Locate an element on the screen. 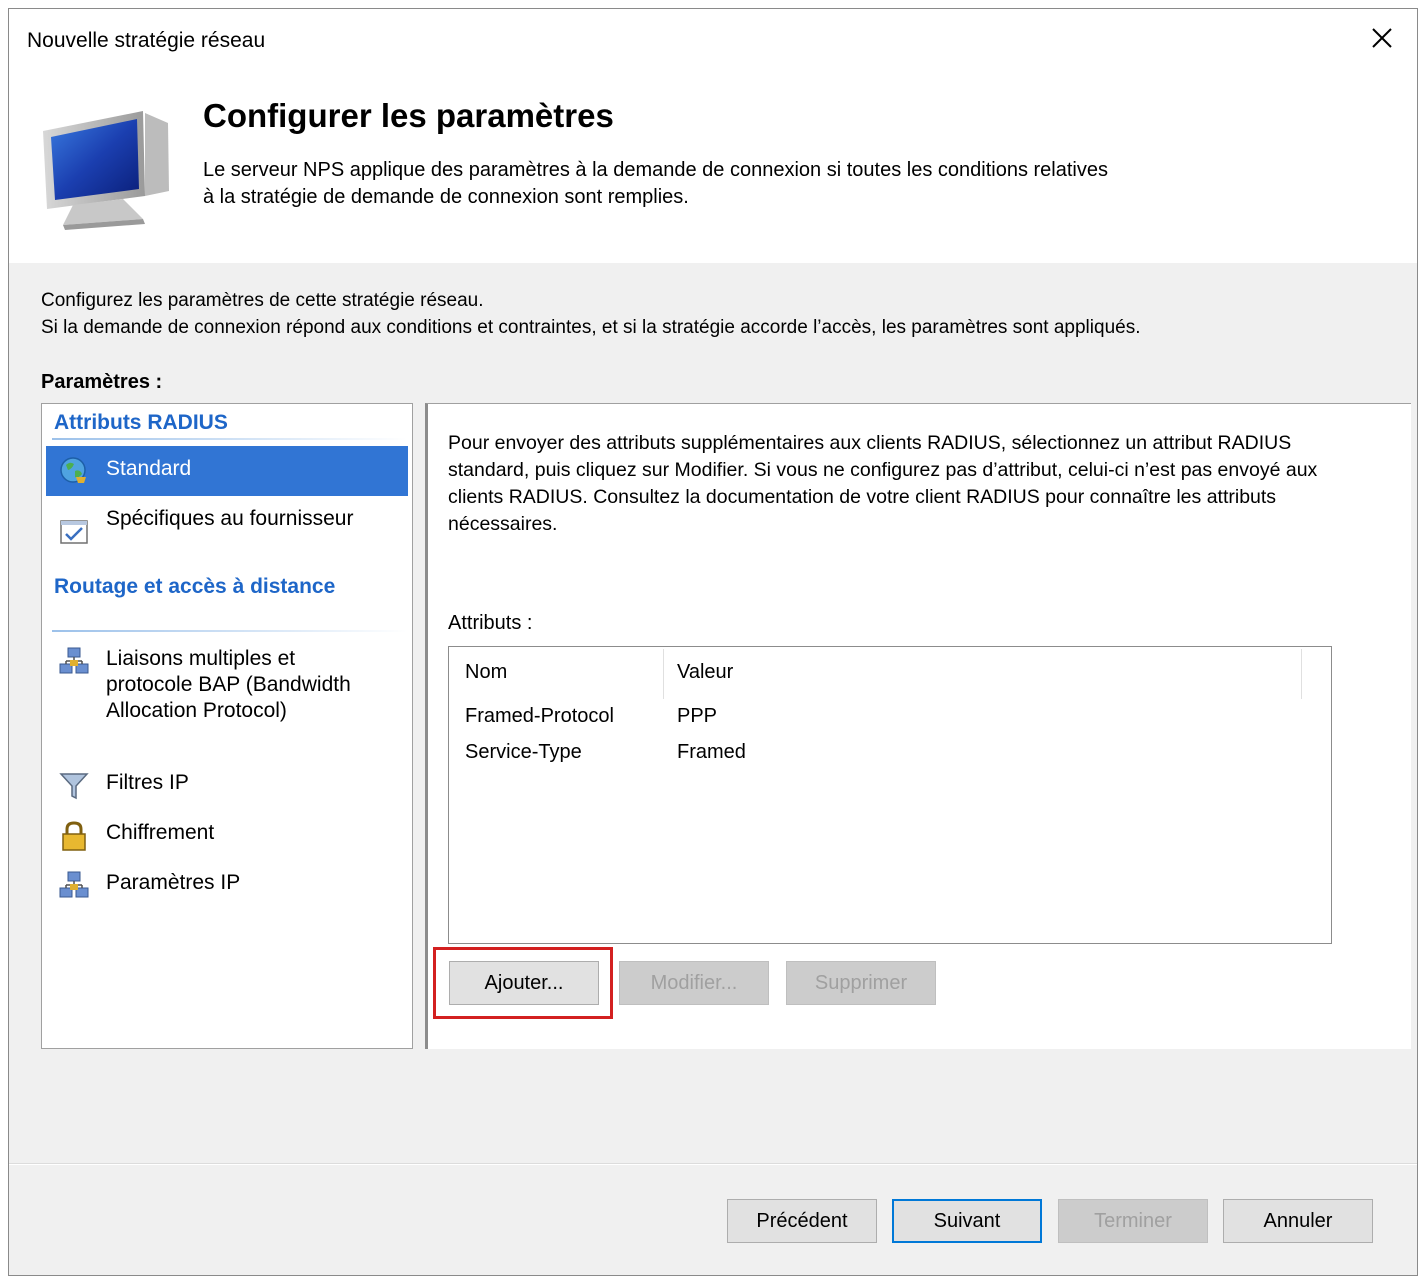 Image resolution: width=1426 pixels, height=1284 pixels. attributes-label: Attributs : is located at coordinates (490, 623).